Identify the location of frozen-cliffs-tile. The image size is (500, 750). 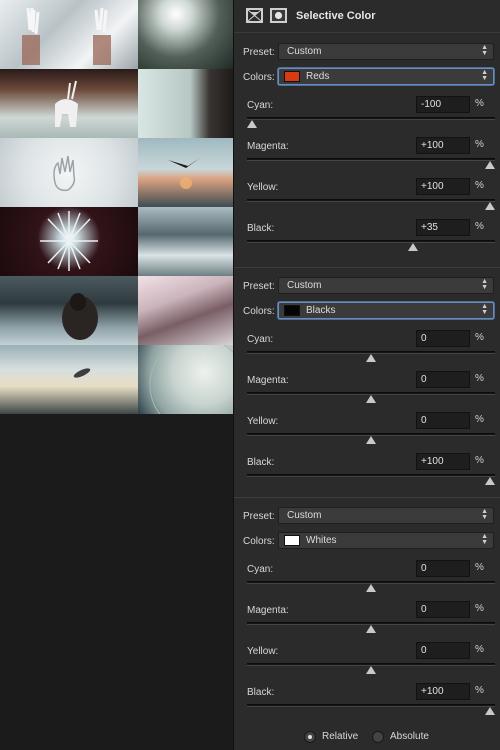
(185, 241).